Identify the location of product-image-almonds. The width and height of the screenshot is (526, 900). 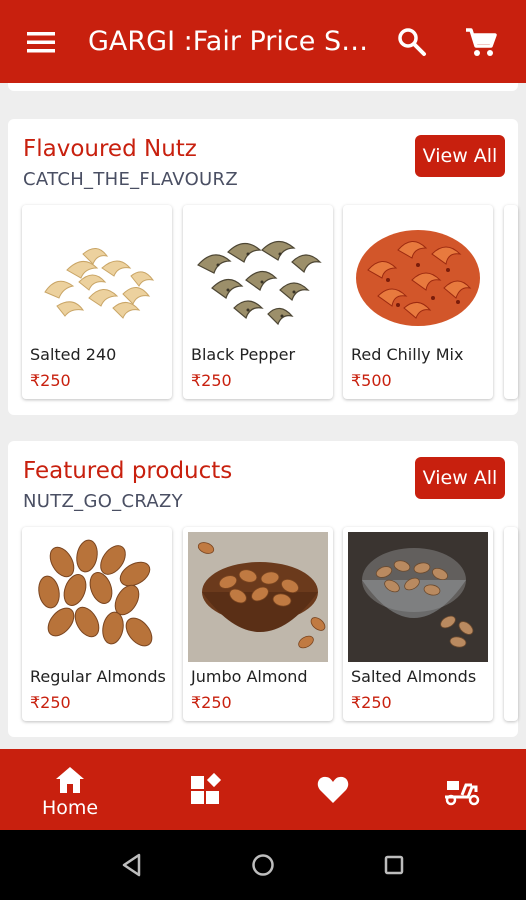
(95, 593).